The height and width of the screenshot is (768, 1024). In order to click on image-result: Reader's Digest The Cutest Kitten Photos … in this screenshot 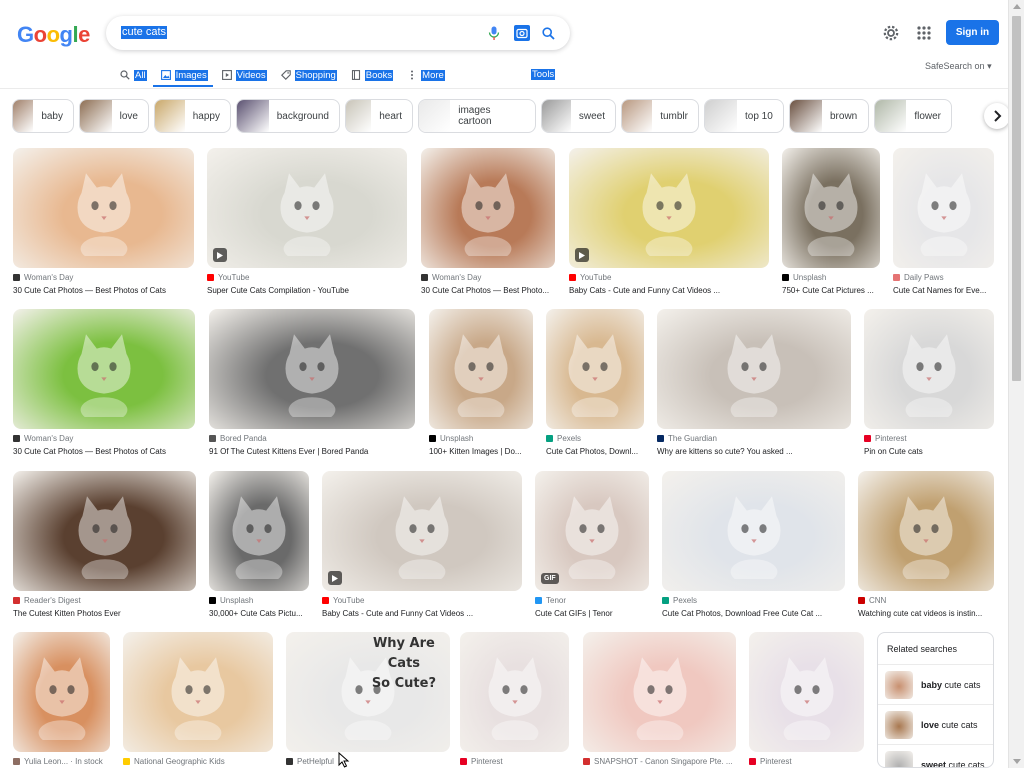, I will do `click(104, 548)`.